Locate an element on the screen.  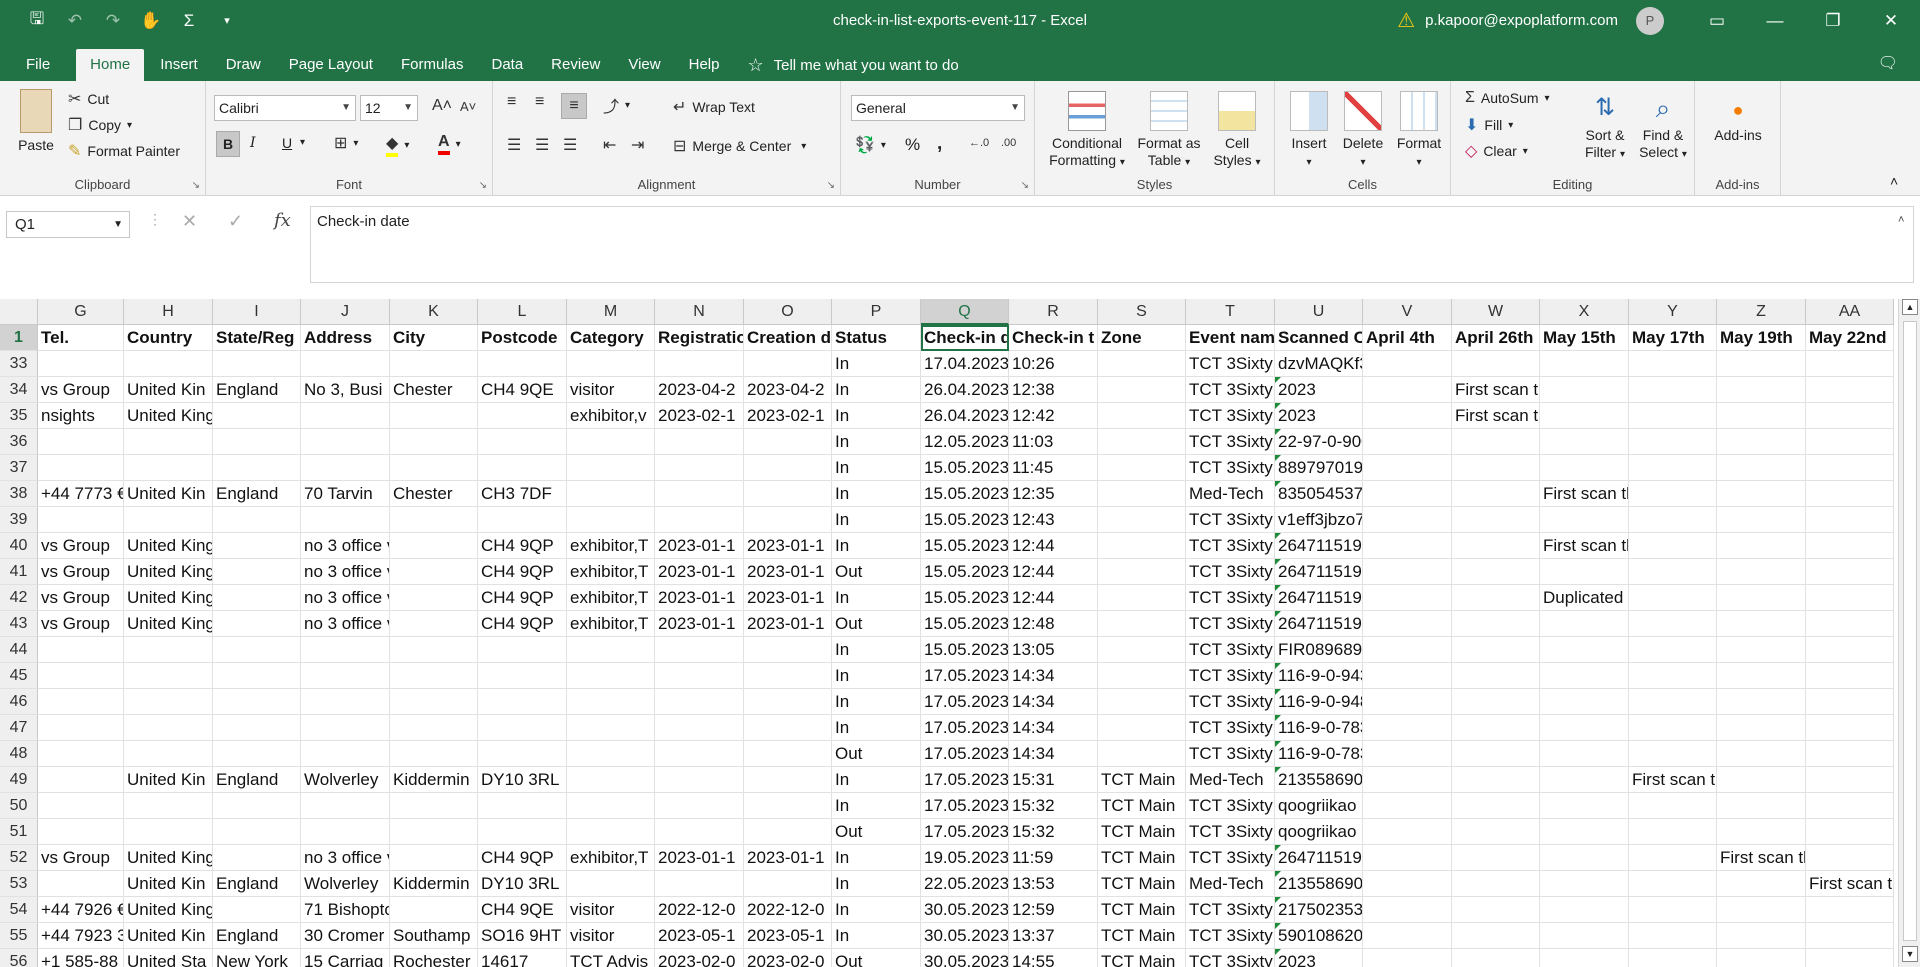
cell: Out is located at coordinates (876, 572).